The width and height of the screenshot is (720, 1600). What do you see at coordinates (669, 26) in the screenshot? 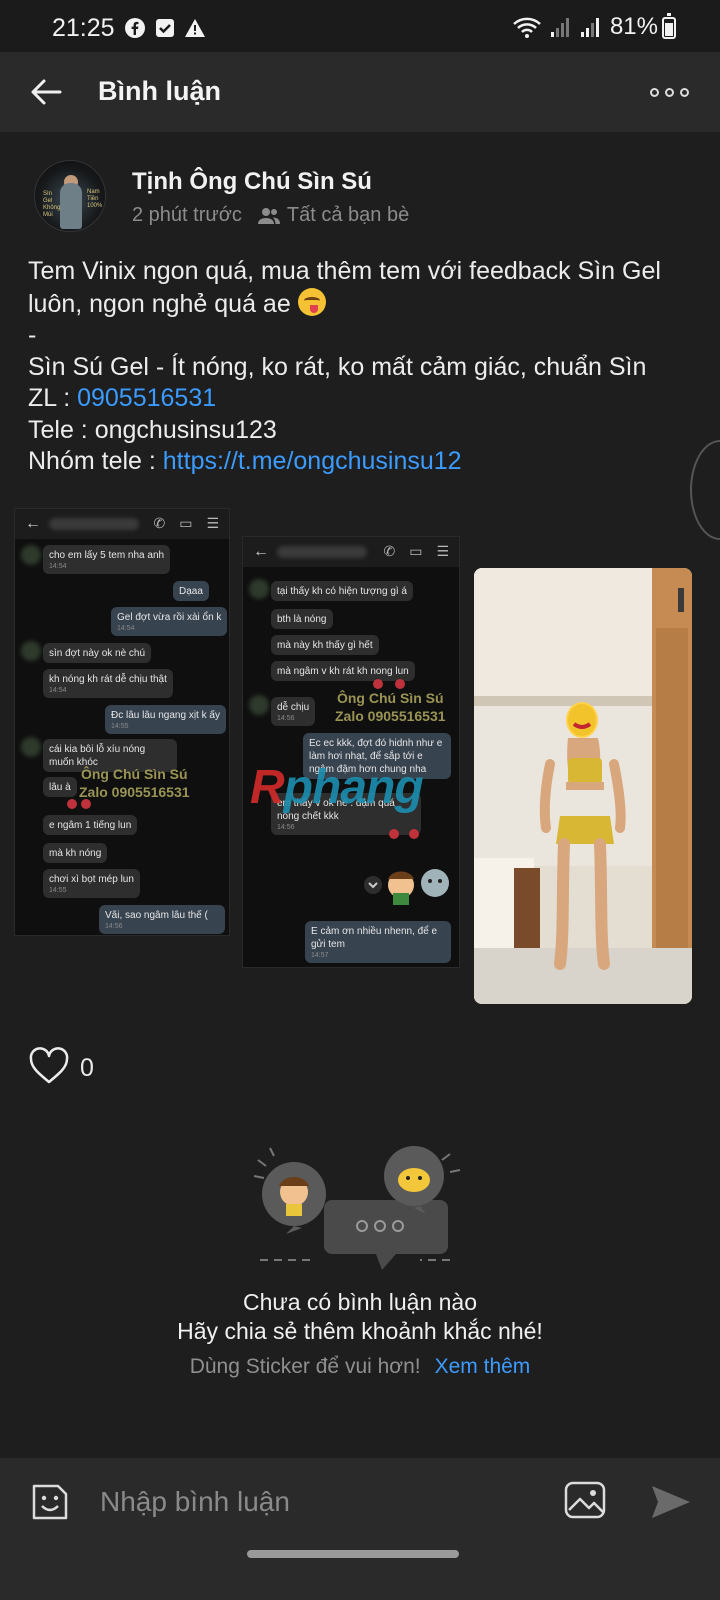
I see `battery-icon` at bounding box center [669, 26].